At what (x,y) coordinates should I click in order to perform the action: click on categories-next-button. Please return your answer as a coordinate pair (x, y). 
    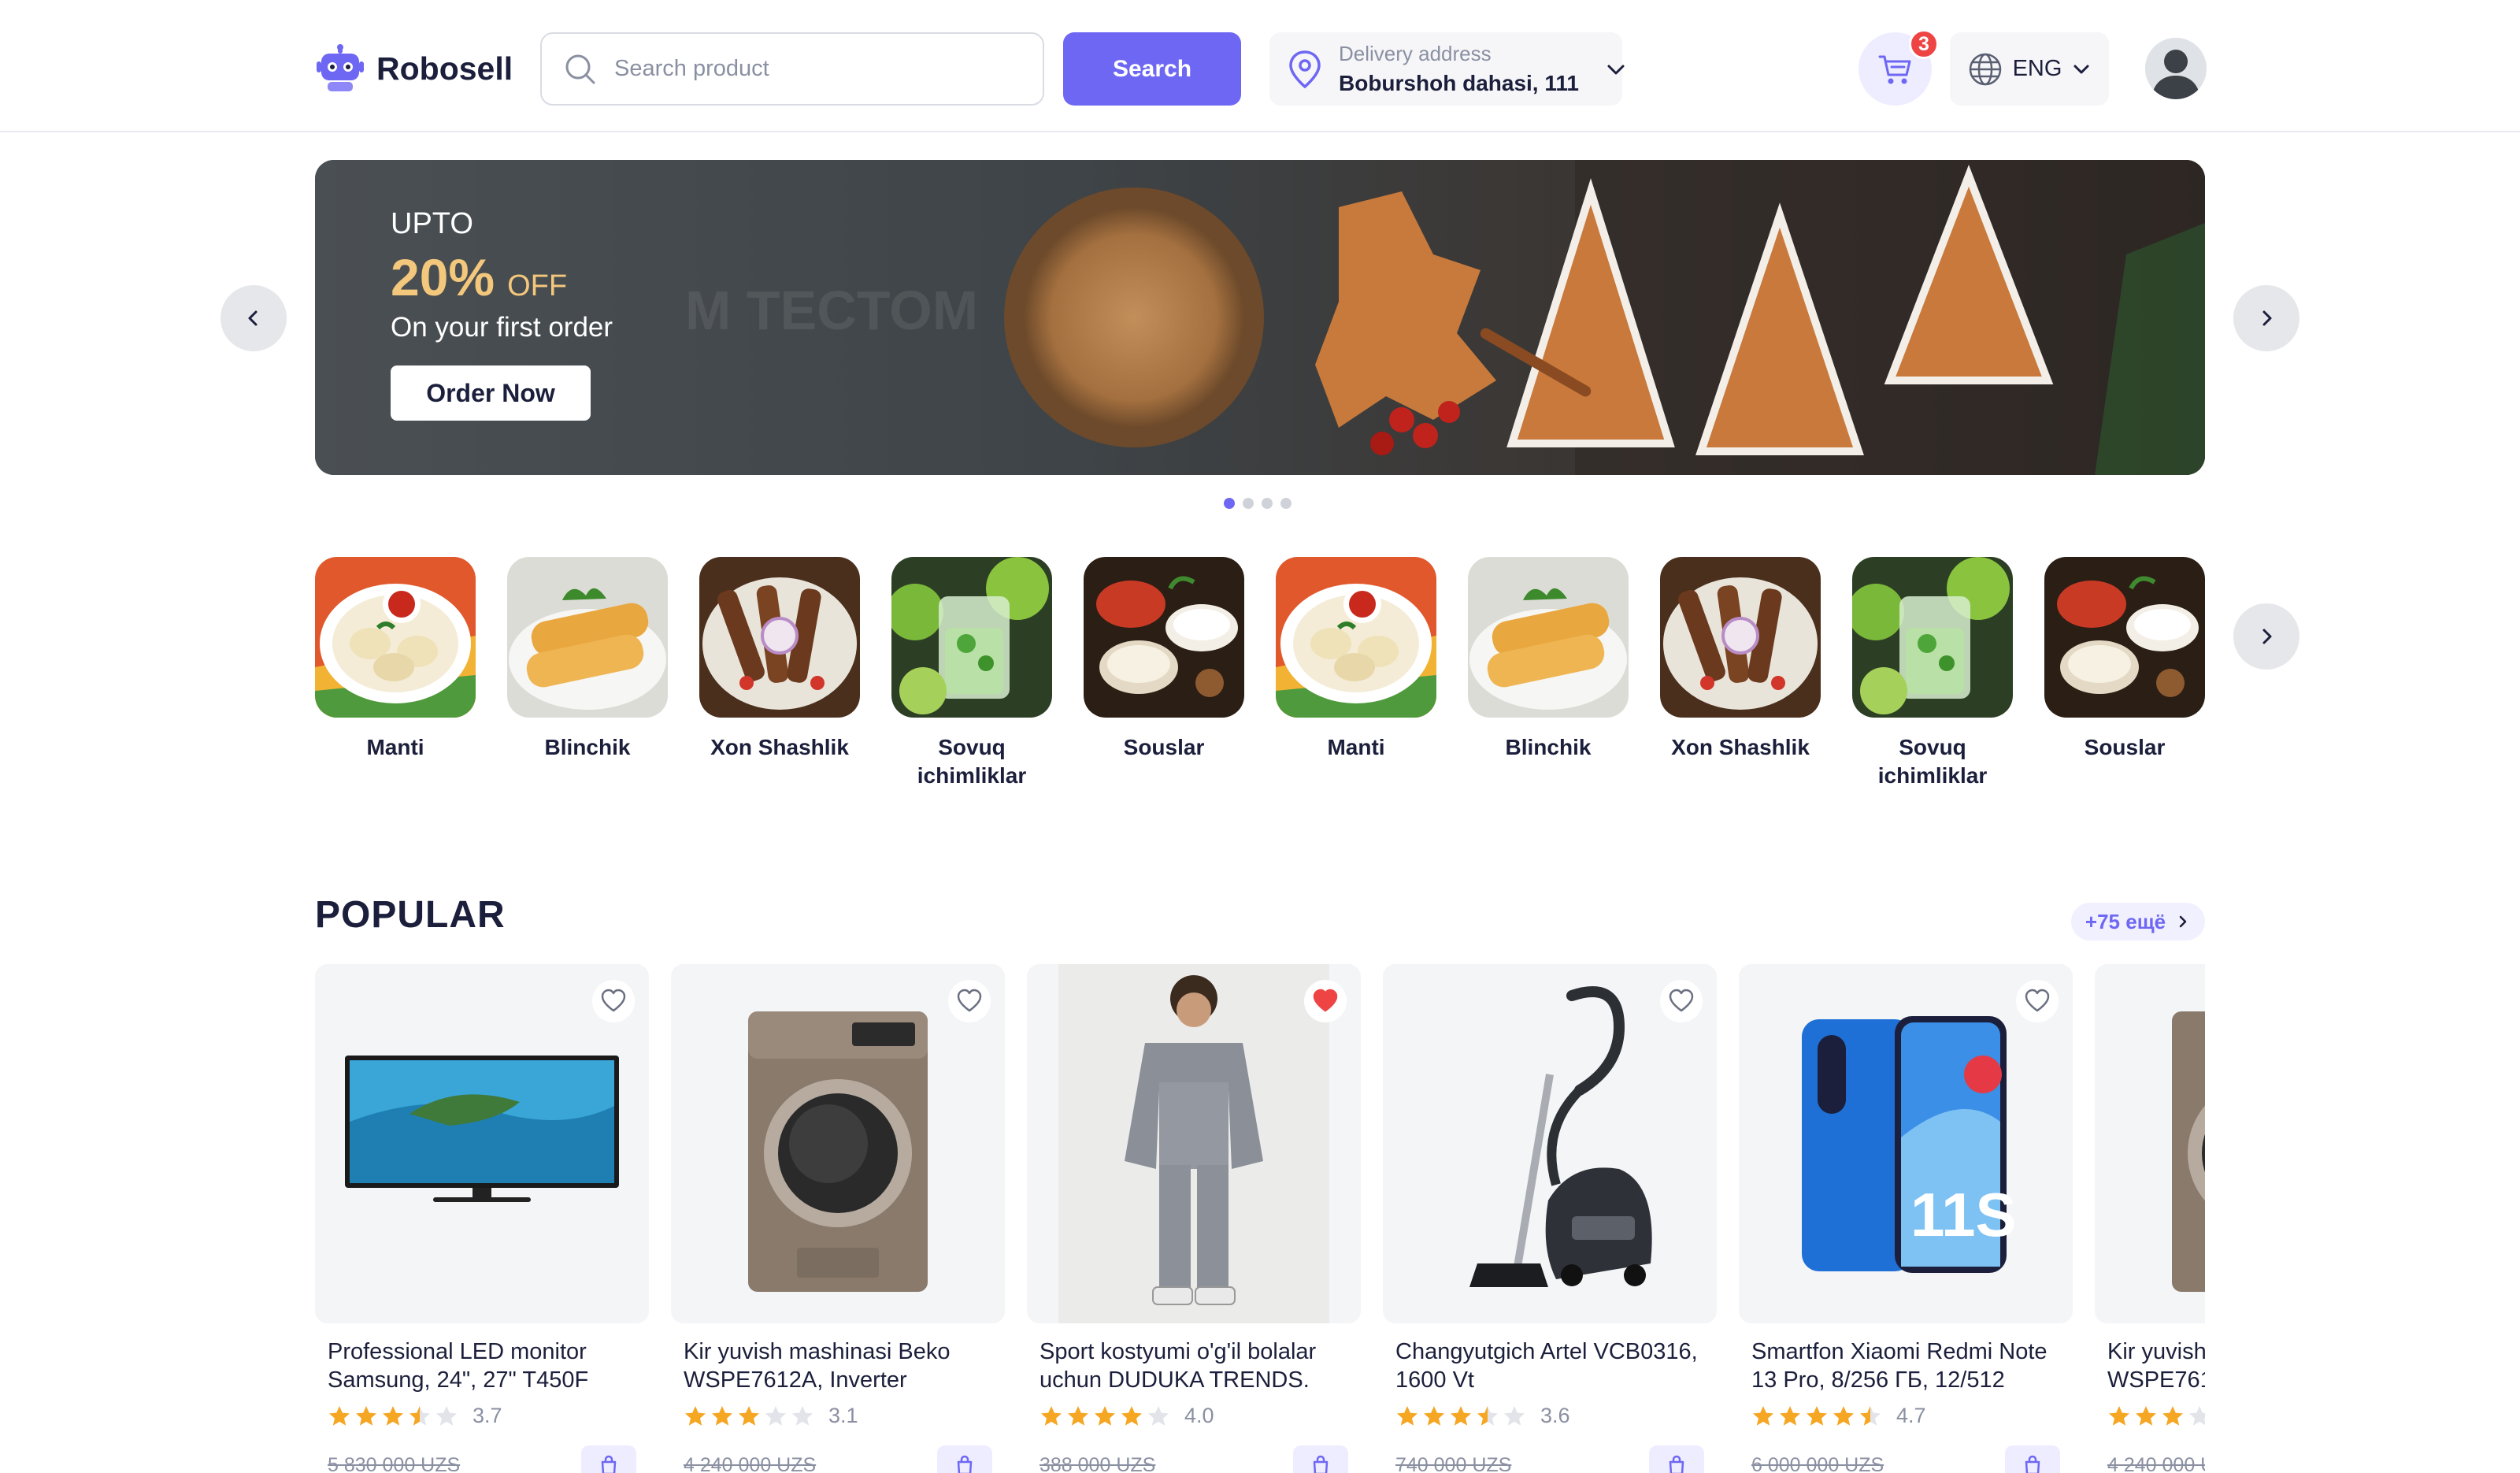
    Looking at the image, I should click on (2266, 637).